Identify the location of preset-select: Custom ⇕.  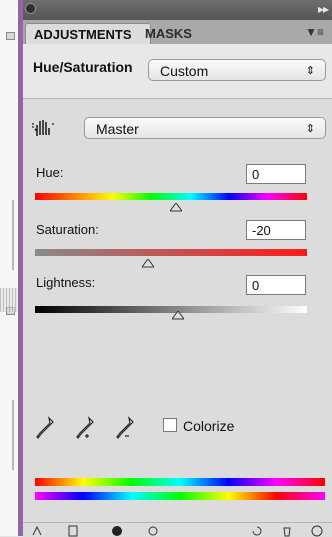
(237, 70).